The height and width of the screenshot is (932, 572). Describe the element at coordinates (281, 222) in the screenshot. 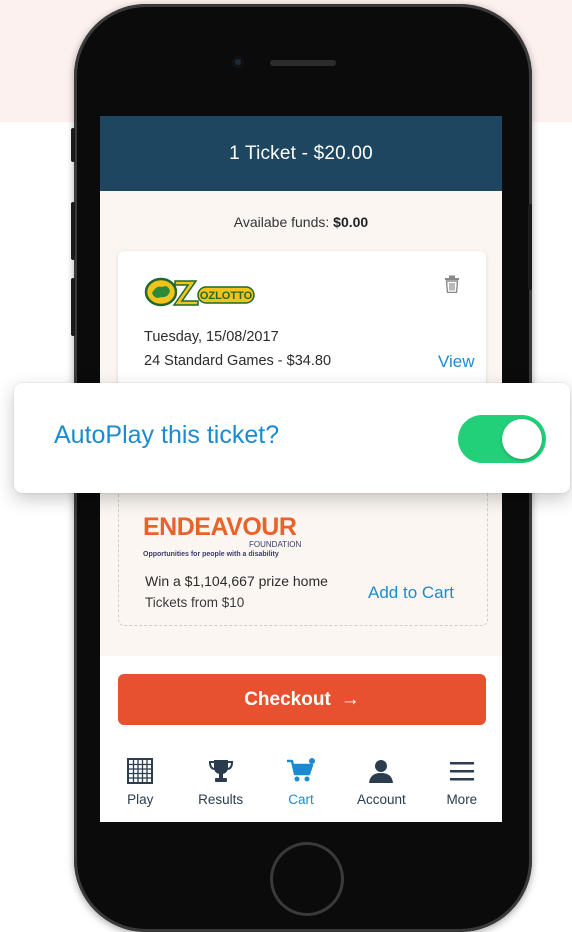

I see `funds-label: Availabe funds:` at that location.